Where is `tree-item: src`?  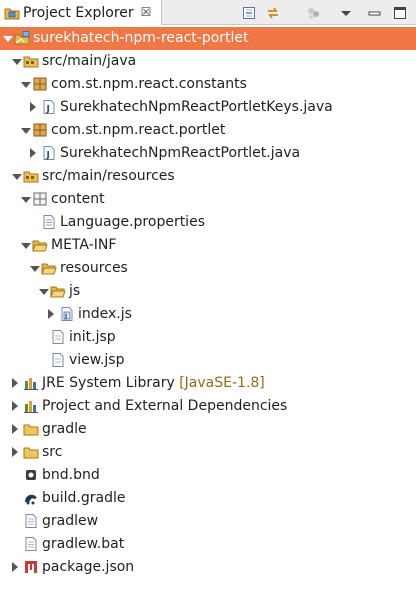
tree-item: src is located at coordinates (208, 452).